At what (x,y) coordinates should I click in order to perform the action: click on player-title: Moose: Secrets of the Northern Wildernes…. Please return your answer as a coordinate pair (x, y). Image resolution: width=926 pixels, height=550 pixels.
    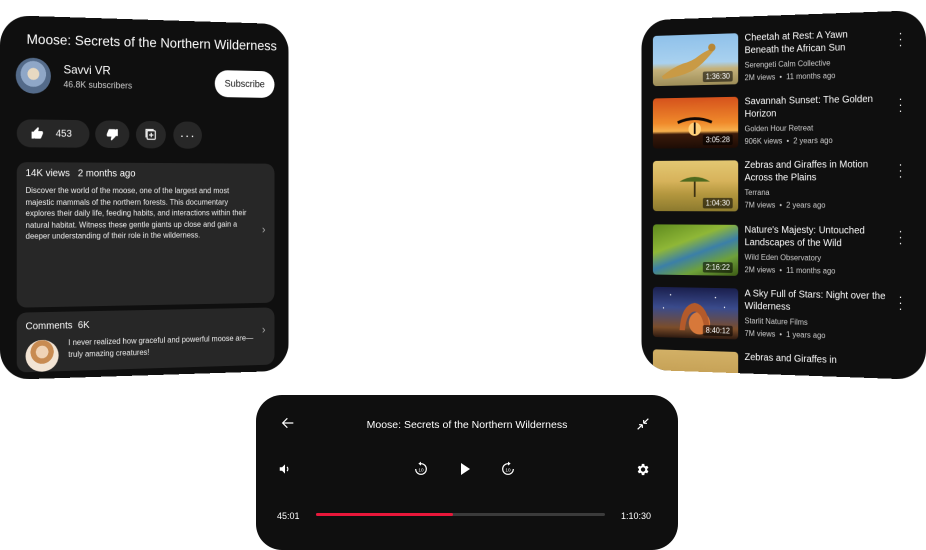
    Looking at the image, I should click on (467, 425).